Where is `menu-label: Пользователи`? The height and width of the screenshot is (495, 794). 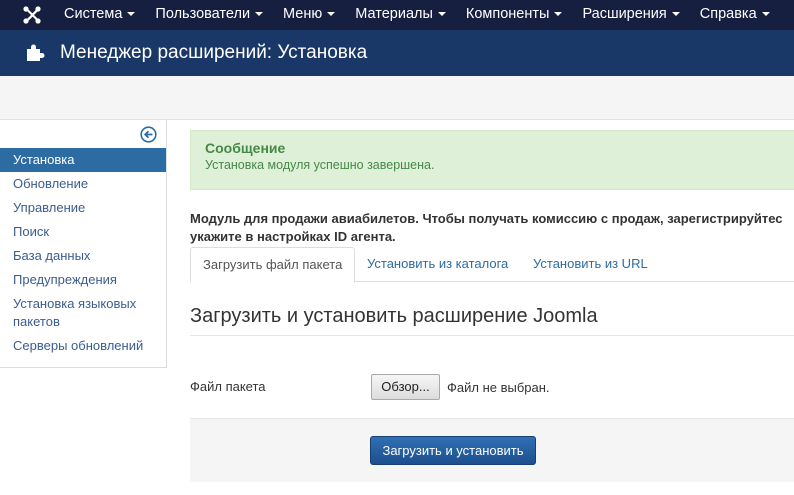 menu-label: Пользователи is located at coordinates (203, 14).